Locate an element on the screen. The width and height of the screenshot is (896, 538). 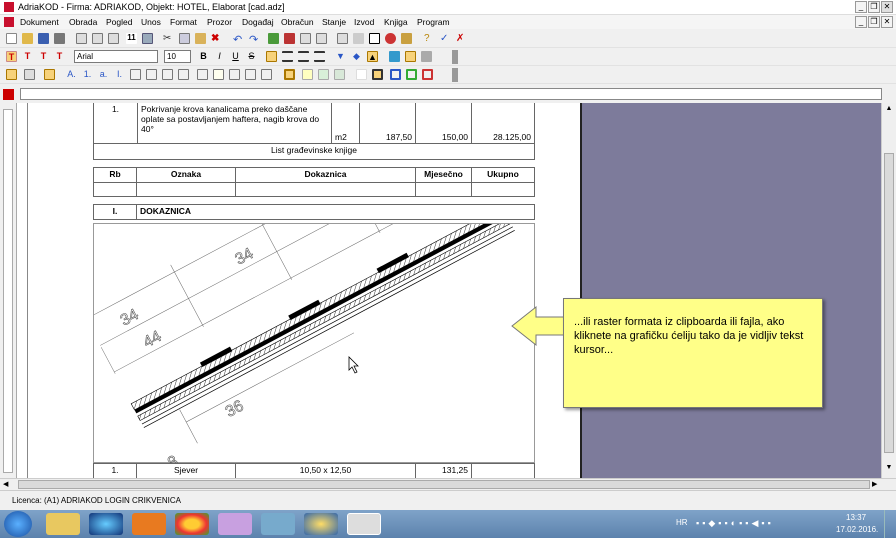
style-i-icon: I. is located at coordinates (119, 74).